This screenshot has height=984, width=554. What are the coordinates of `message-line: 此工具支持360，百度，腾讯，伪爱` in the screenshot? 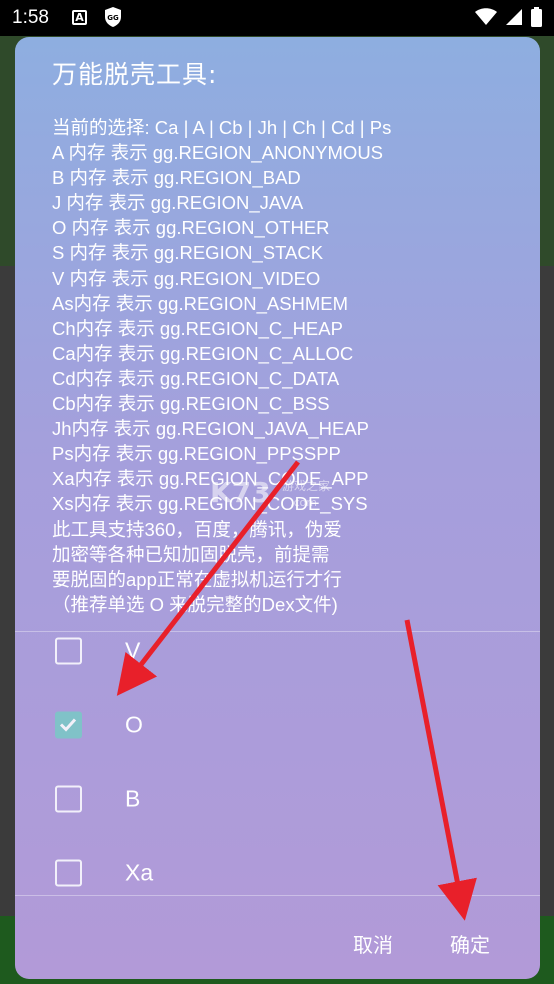 It's located at (197, 529).